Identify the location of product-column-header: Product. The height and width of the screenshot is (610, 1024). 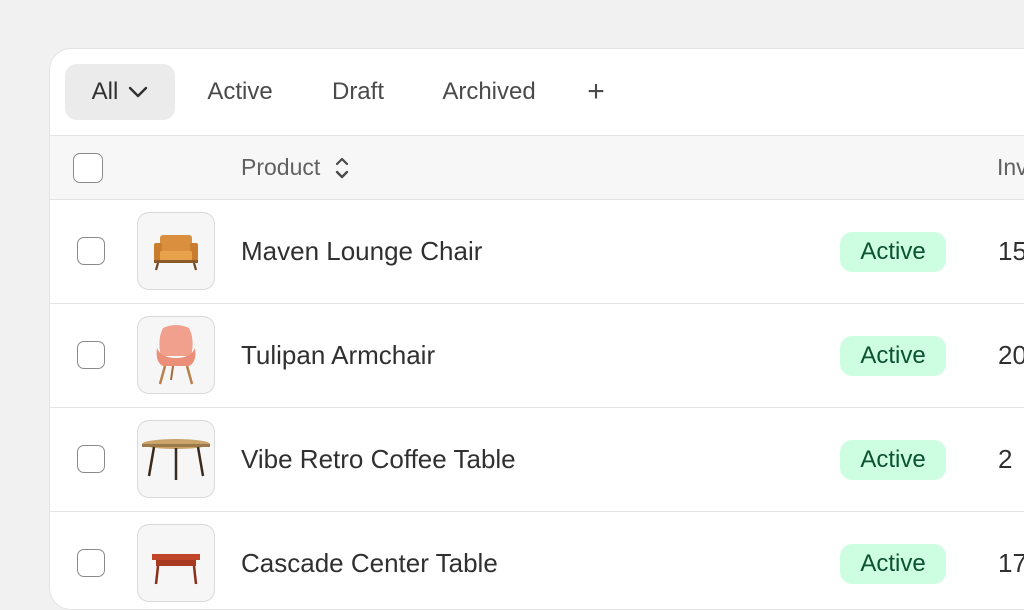
(295, 167).